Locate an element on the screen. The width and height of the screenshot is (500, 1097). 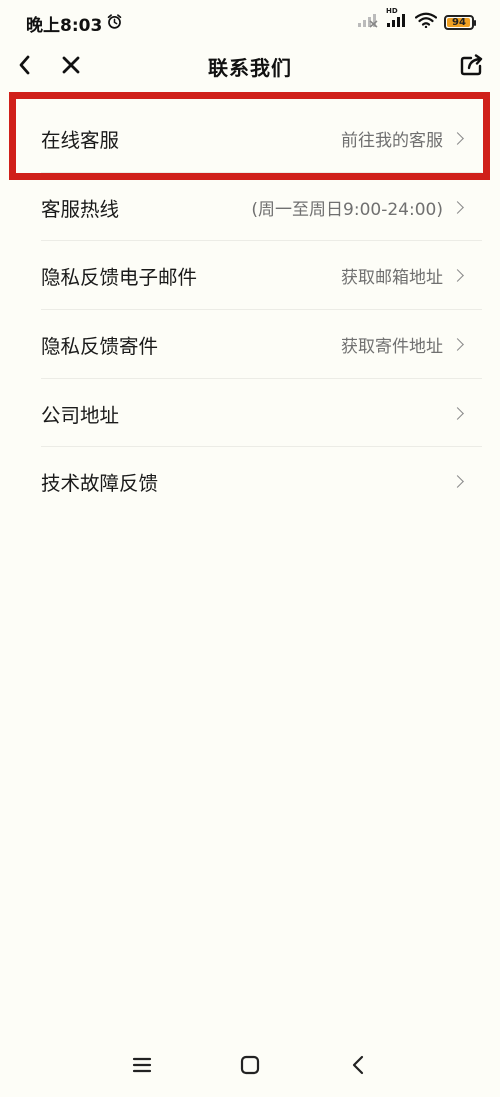
battery-level: 94 is located at coordinates (459, 22).